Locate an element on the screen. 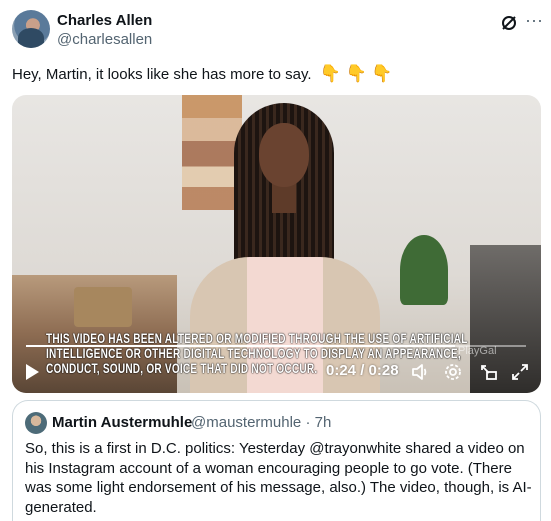 Image resolution: width=551 pixels, height=521 pixels. pointing-down-emoji: 👇 👇 👇 is located at coordinates (356, 73).